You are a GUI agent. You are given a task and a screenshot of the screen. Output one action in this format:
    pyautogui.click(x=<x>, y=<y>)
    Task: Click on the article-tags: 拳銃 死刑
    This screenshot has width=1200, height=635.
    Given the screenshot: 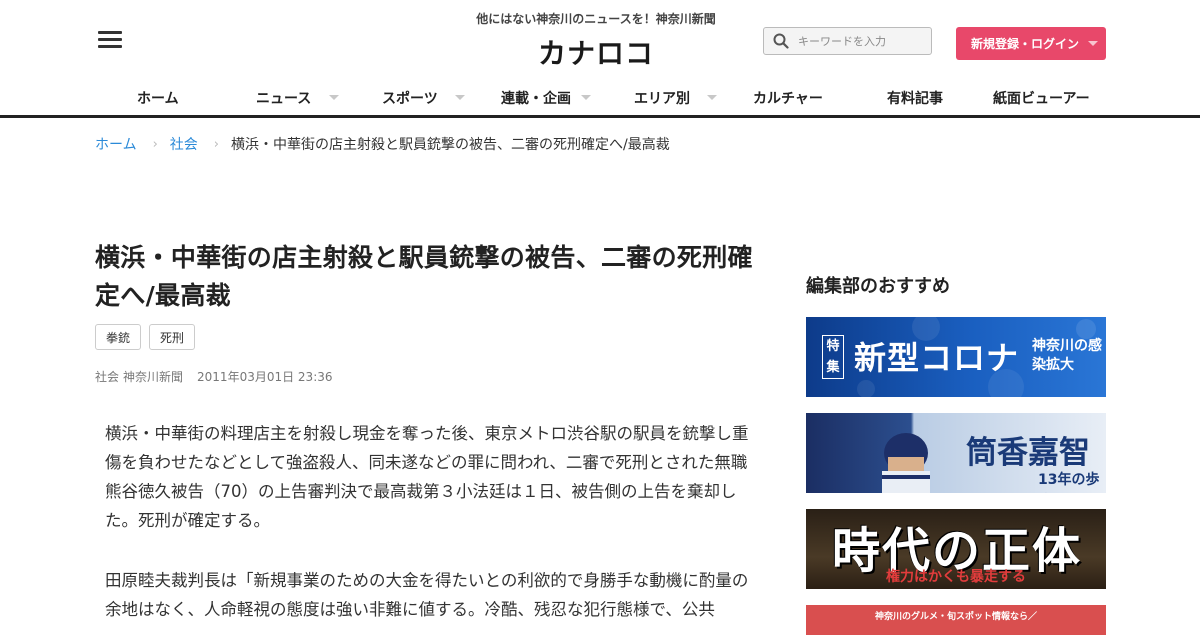 What is the action you would take?
    pyautogui.click(x=145, y=337)
    